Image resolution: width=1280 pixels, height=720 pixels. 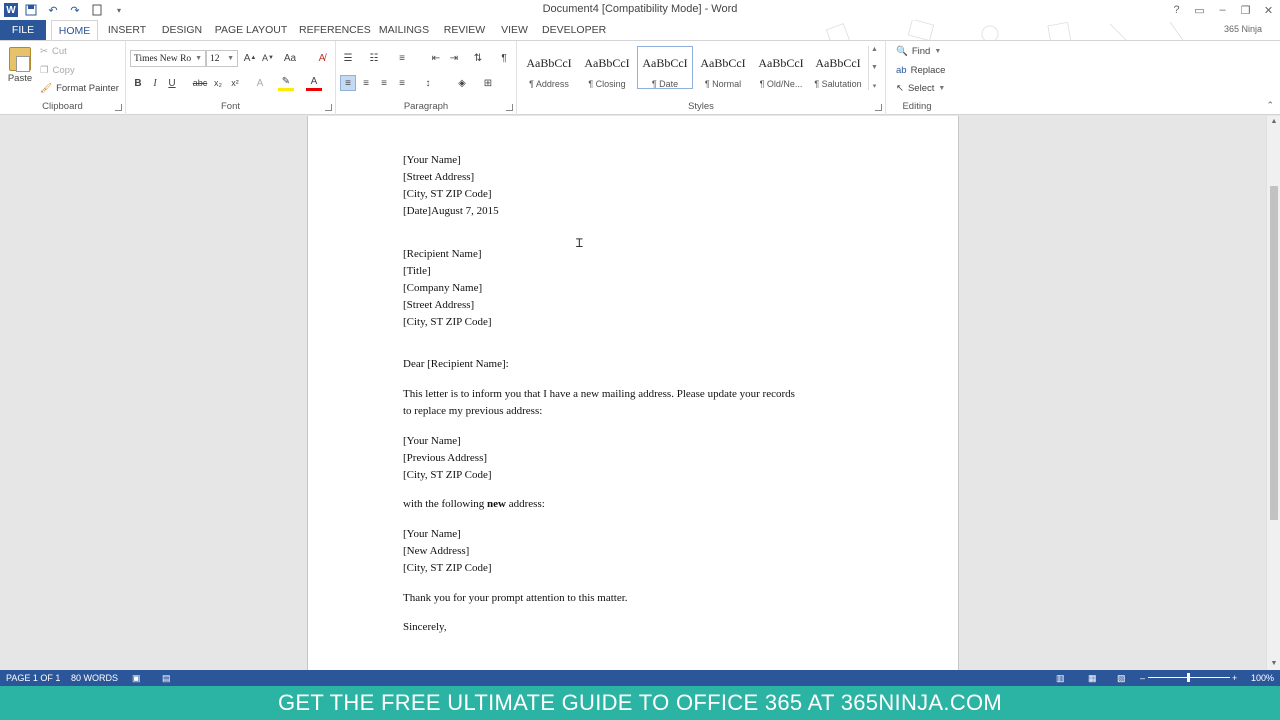 What do you see at coordinates (1234, 678) in the screenshot?
I see `zoom-in-icon: +` at bounding box center [1234, 678].